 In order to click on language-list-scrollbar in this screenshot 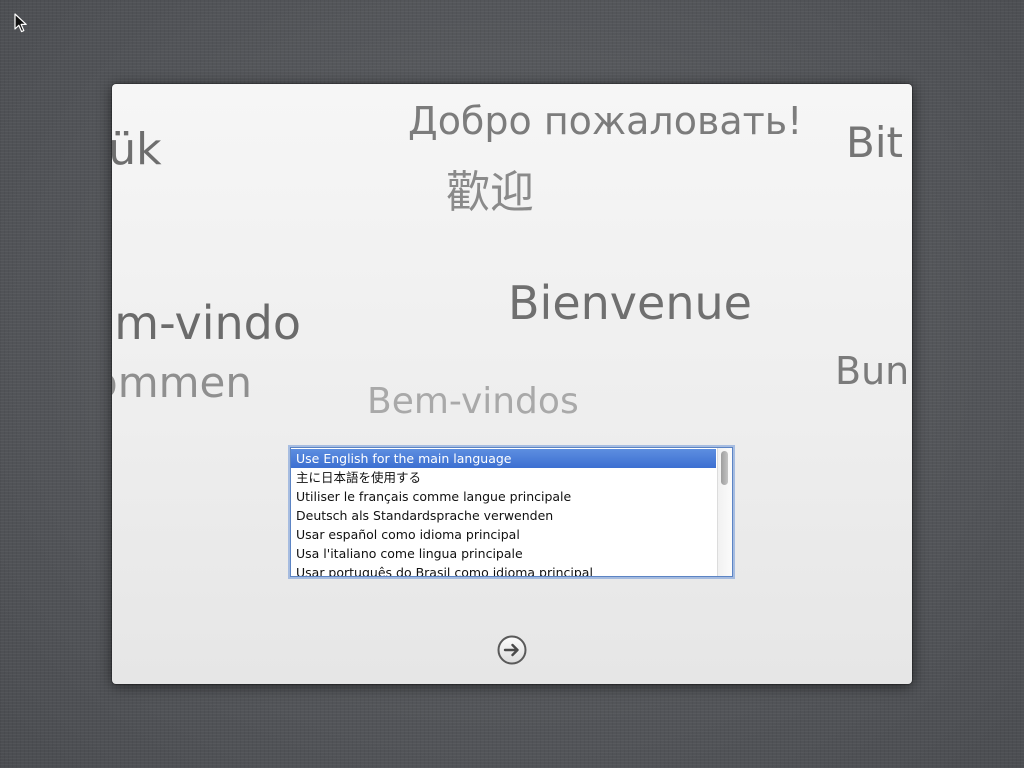, I will do `click(724, 512)`.